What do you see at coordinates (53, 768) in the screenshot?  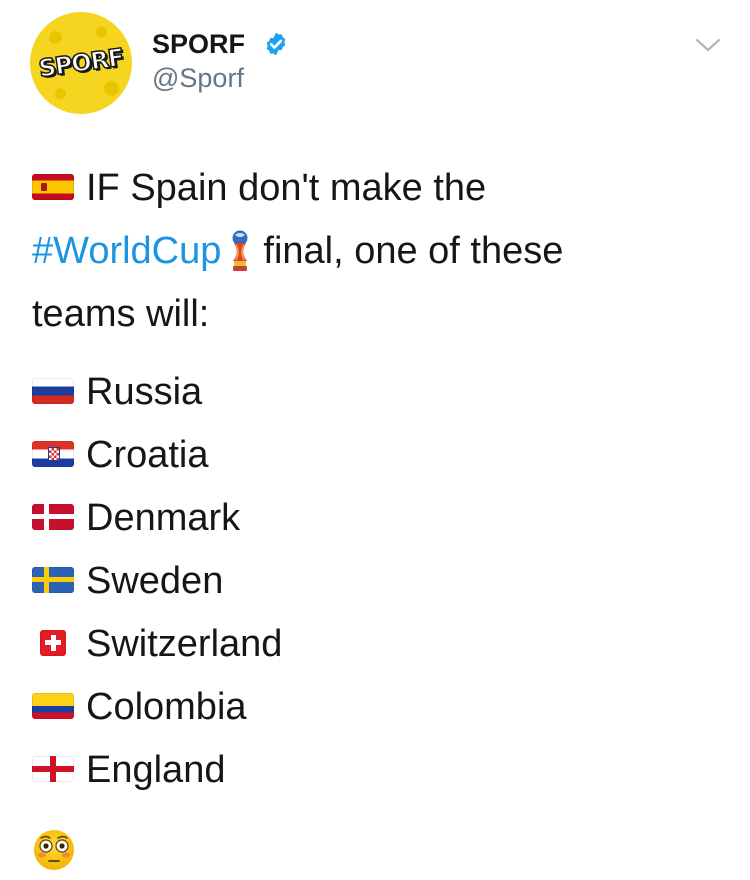 I see `england-flag-icon` at bounding box center [53, 768].